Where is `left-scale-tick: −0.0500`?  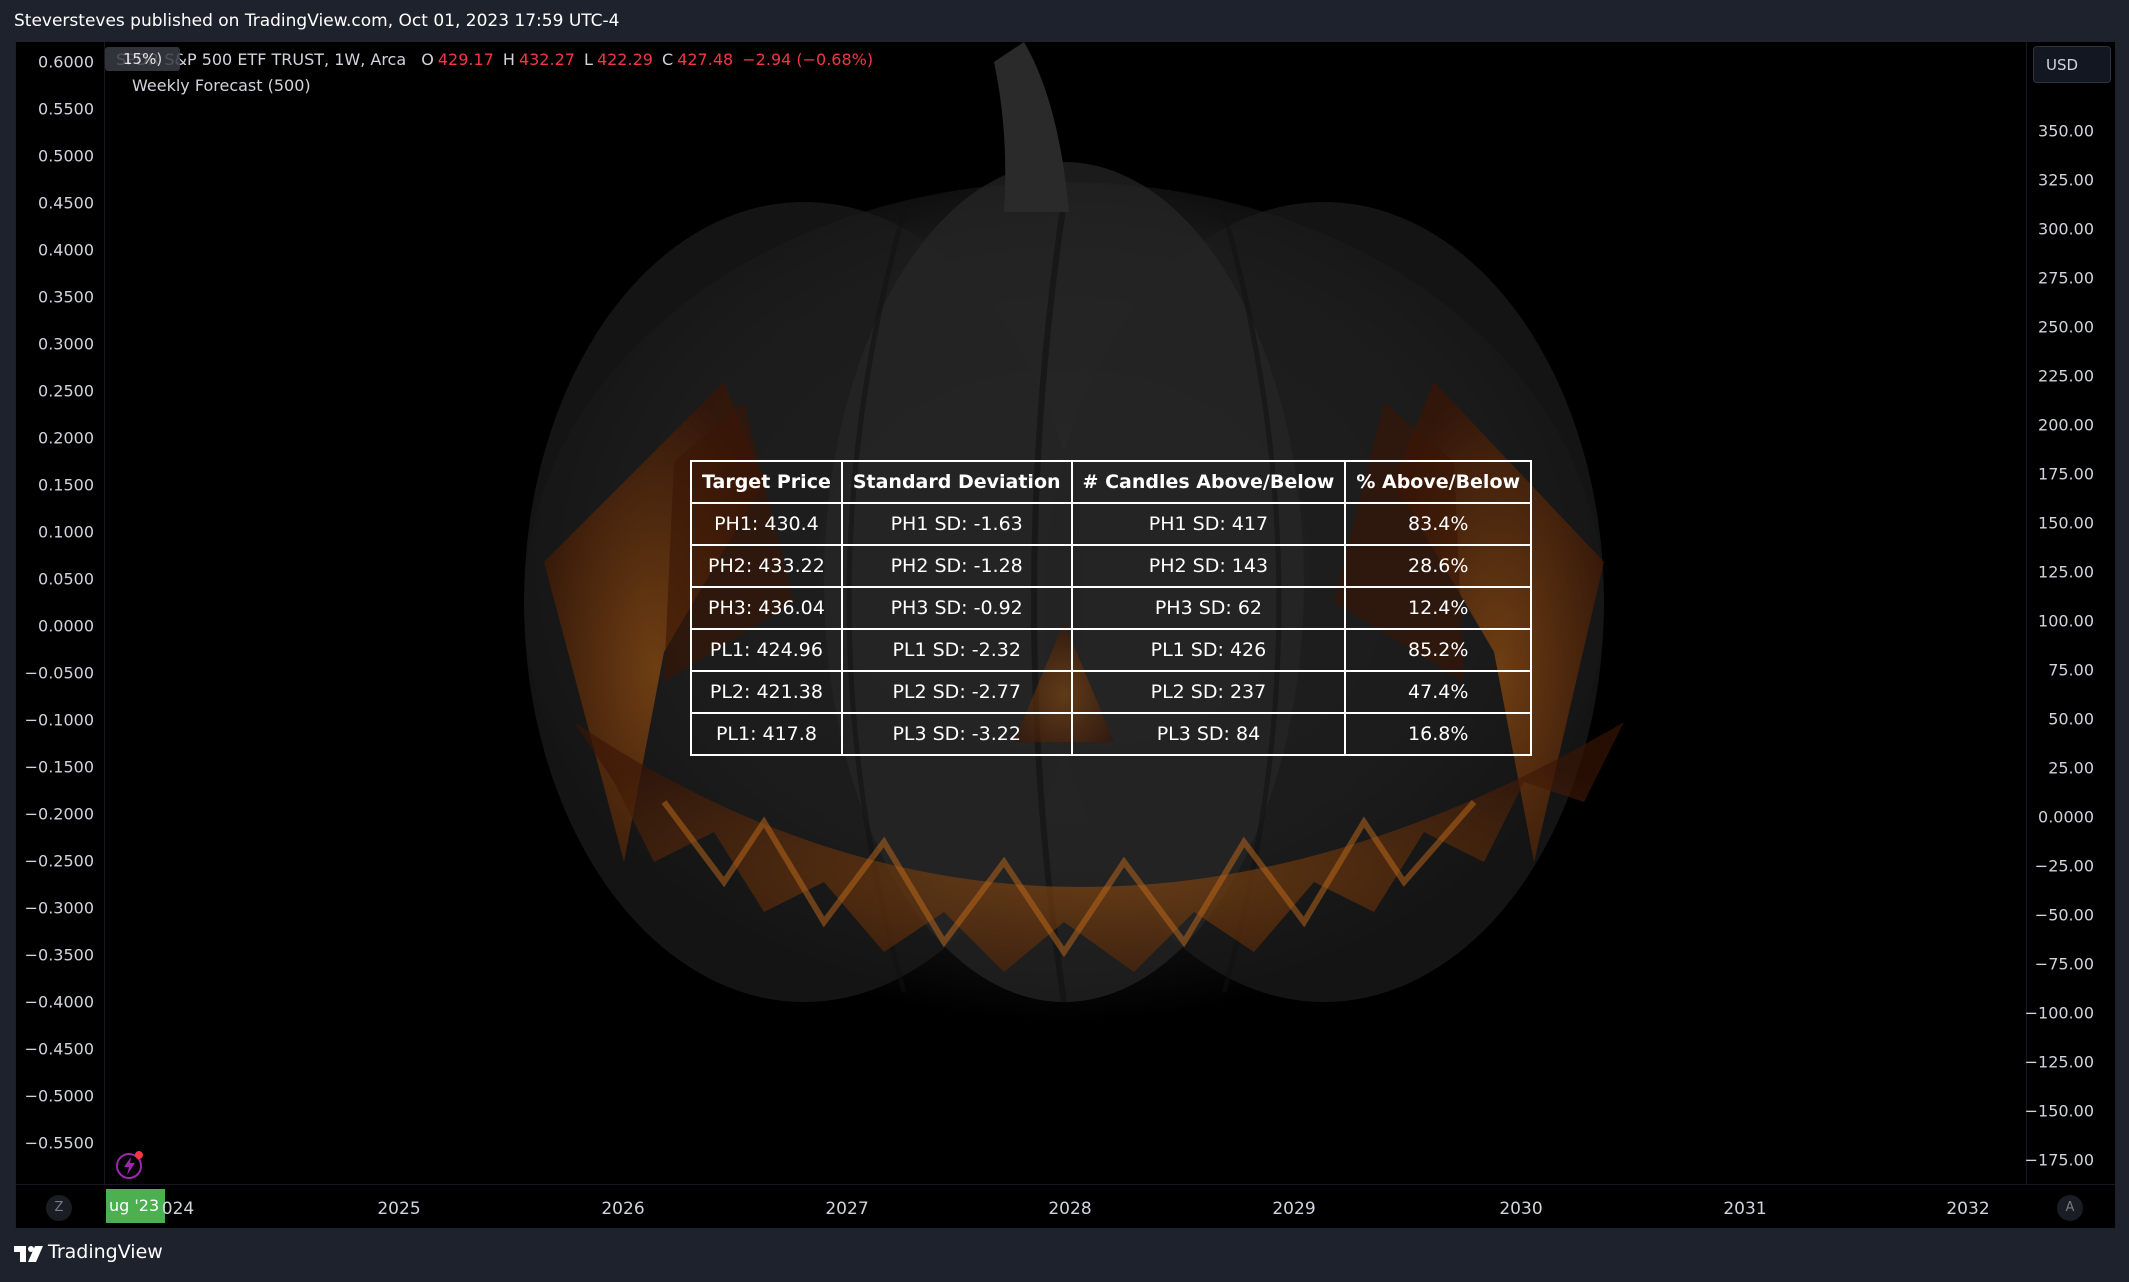
left-scale-tick: −0.0500 is located at coordinates (59, 673).